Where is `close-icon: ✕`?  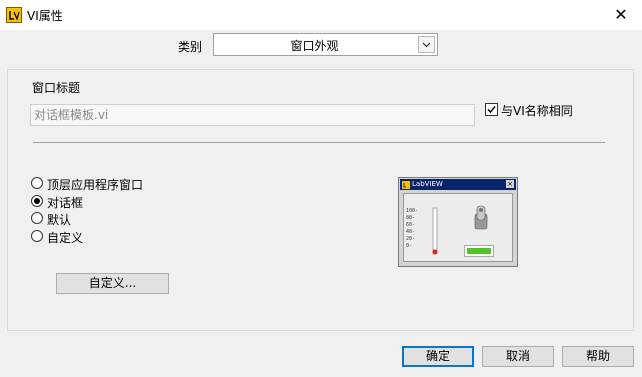
close-icon: ✕ is located at coordinates (621, 15).